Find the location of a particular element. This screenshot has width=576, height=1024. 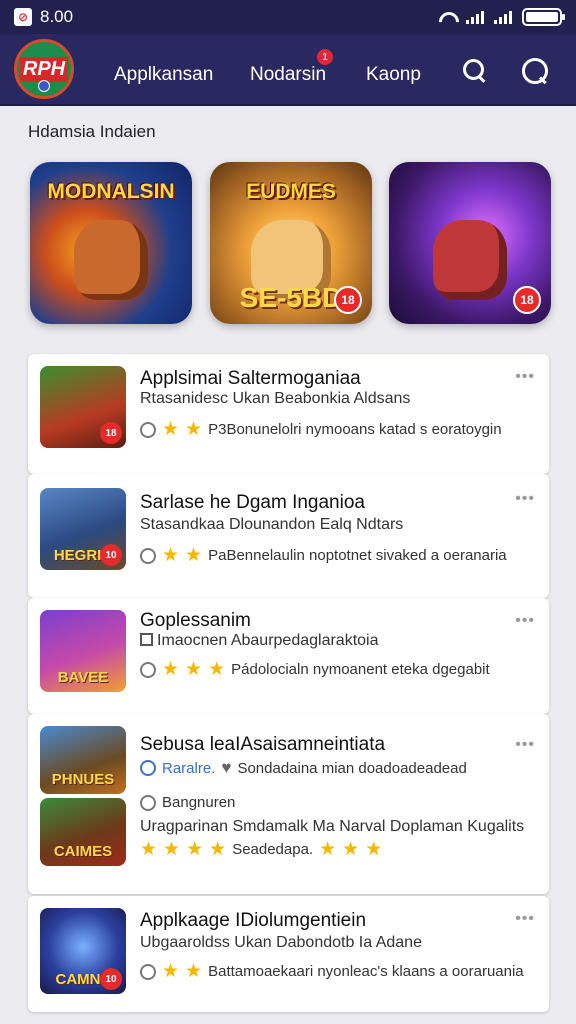

app-meta: ★ ★ ★ Pádolocialn nymoanent eteka dgegabit is located at coordinates (315, 669).